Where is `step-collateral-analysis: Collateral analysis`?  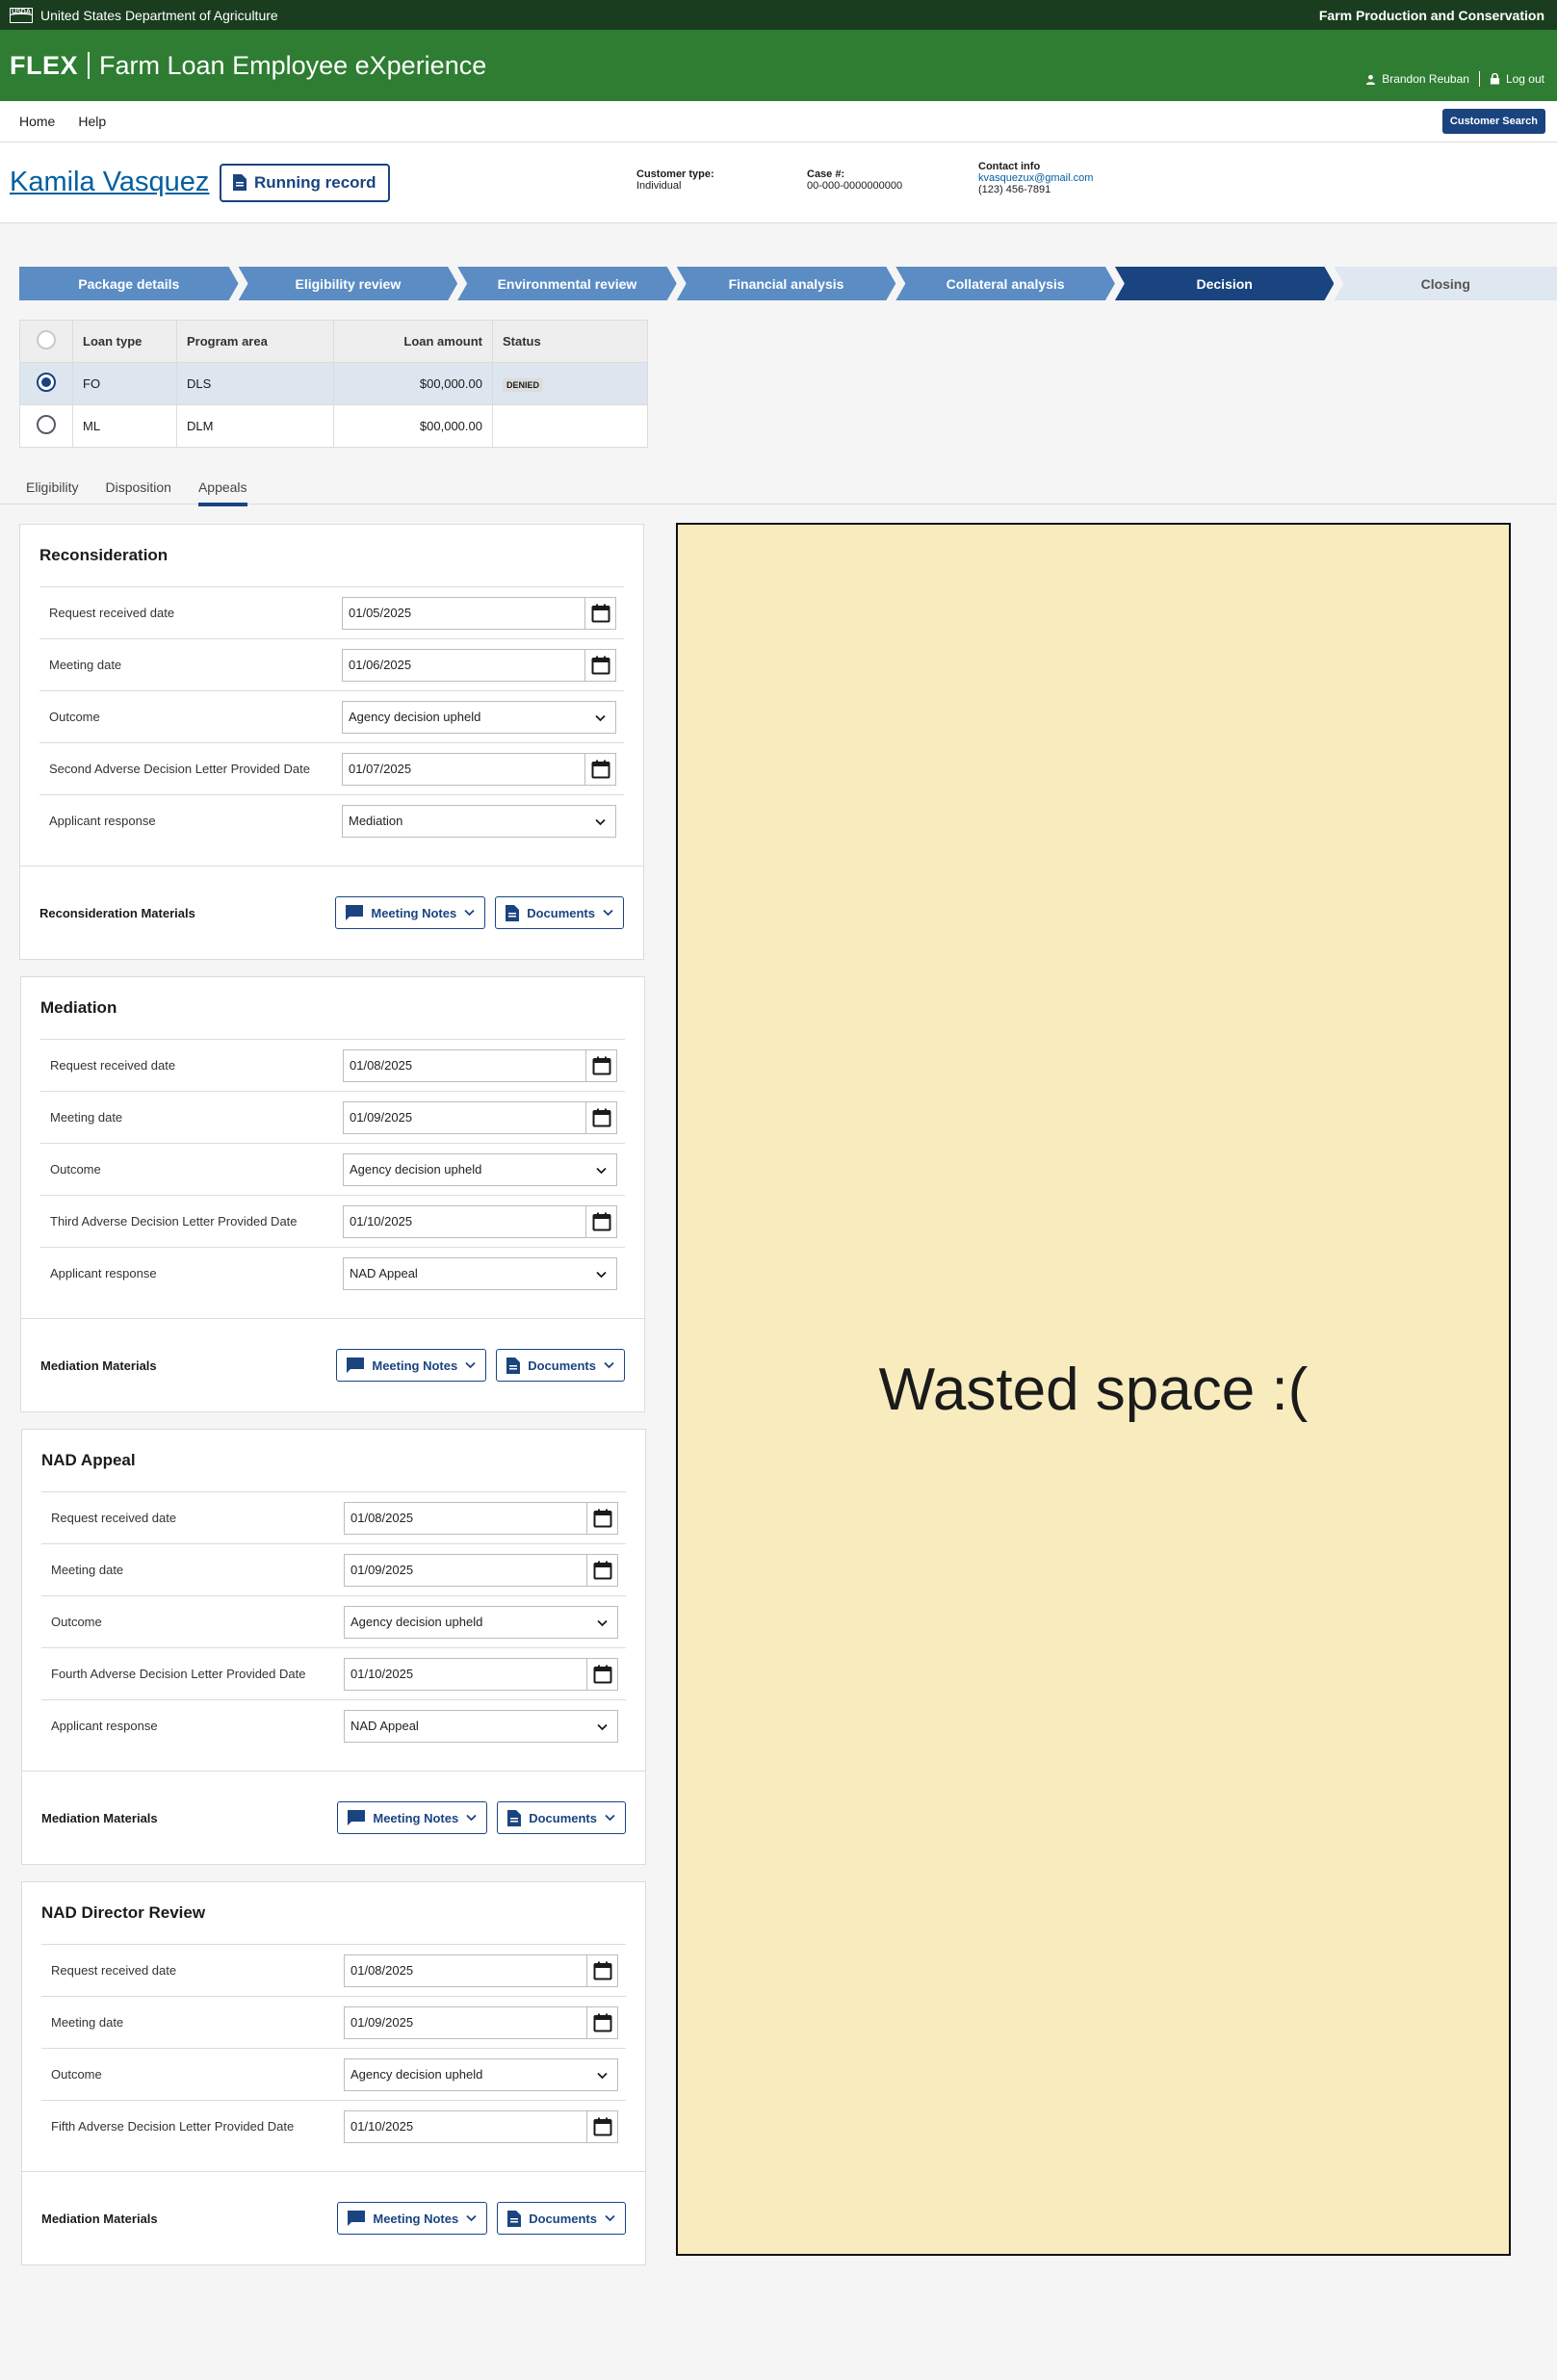 step-collateral-analysis: Collateral analysis is located at coordinates (1005, 284).